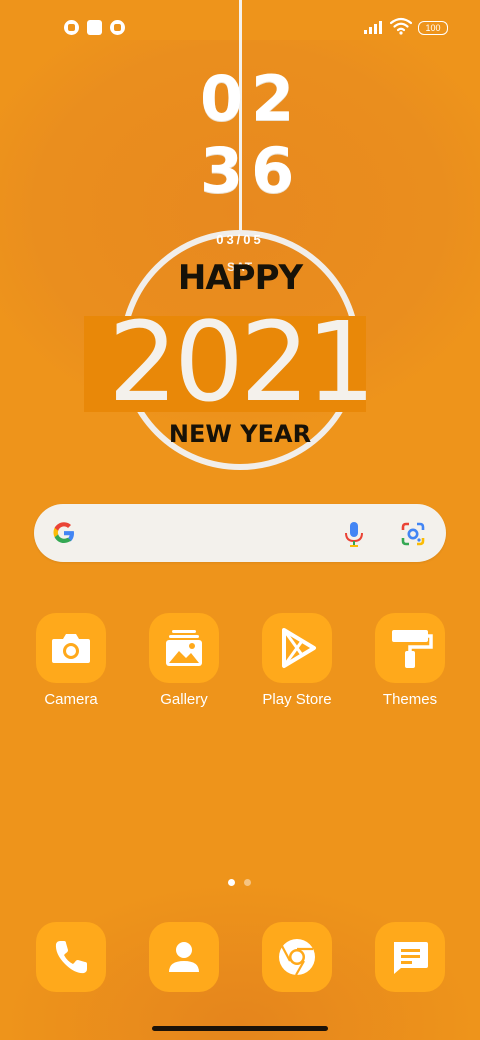 The height and width of the screenshot is (1040, 480). I want to click on app-label: Play Store, so click(297, 699).